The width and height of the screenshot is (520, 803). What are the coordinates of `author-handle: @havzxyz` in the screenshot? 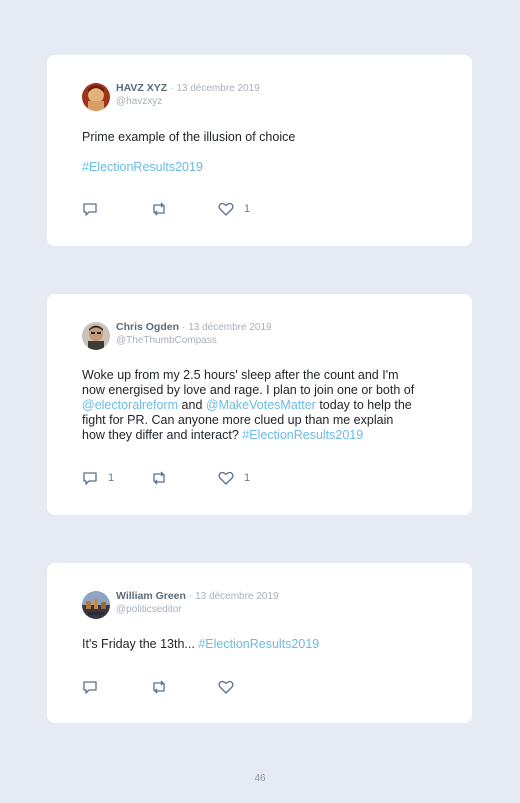 It's located at (188, 102).